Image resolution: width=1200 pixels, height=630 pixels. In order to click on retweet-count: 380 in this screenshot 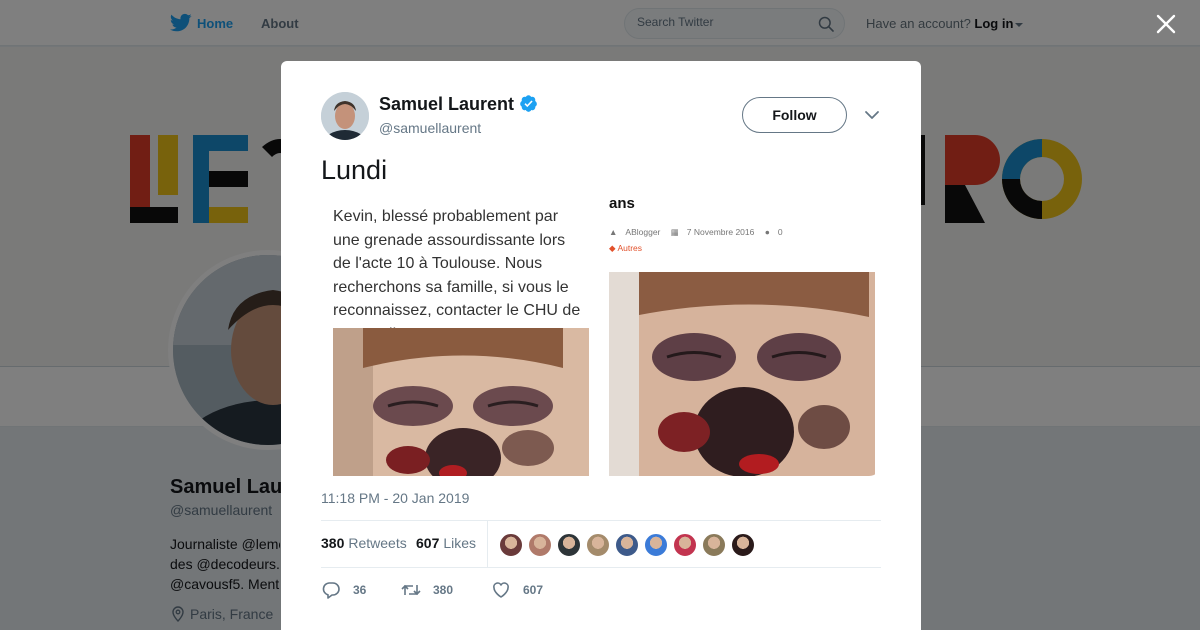, I will do `click(443, 590)`.